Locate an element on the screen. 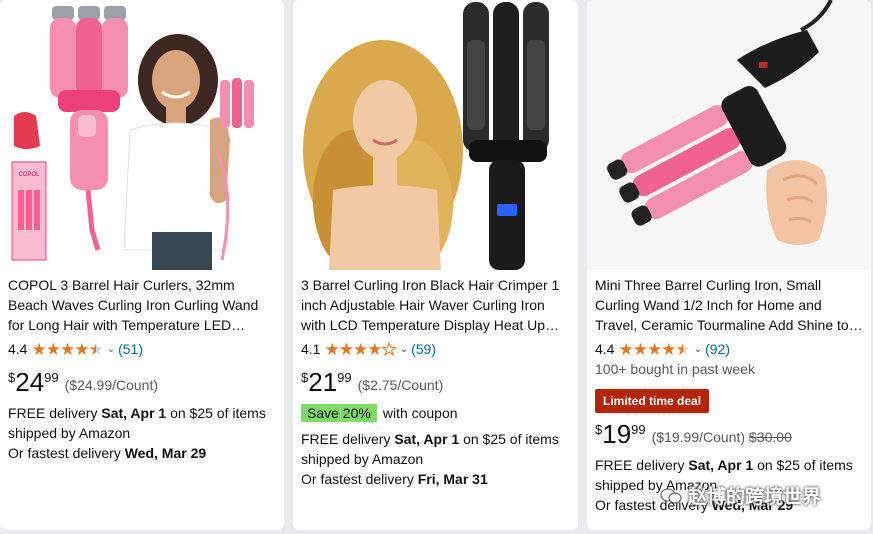 Image resolution: width=873 pixels, height=534 pixels. unit-price: ($24.99/Count) is located at coordinates (111, 385).